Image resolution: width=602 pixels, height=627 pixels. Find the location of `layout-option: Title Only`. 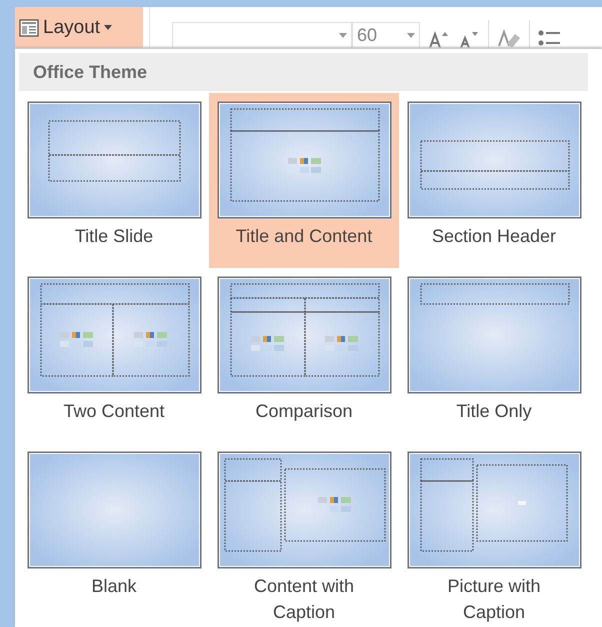

layout-option: Title Only is located at coordinates (494, 355).